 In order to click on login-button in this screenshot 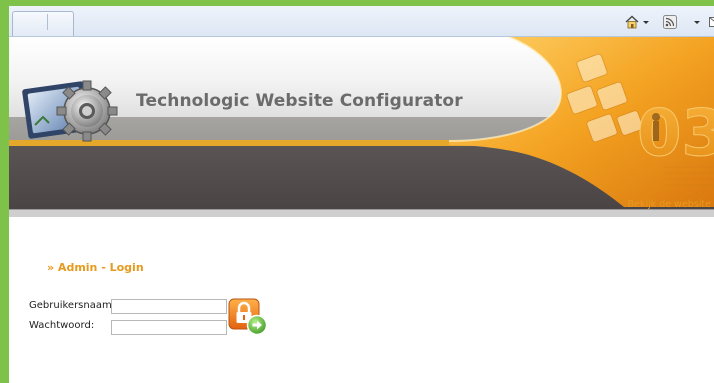, I will do `click(248, 317)`.